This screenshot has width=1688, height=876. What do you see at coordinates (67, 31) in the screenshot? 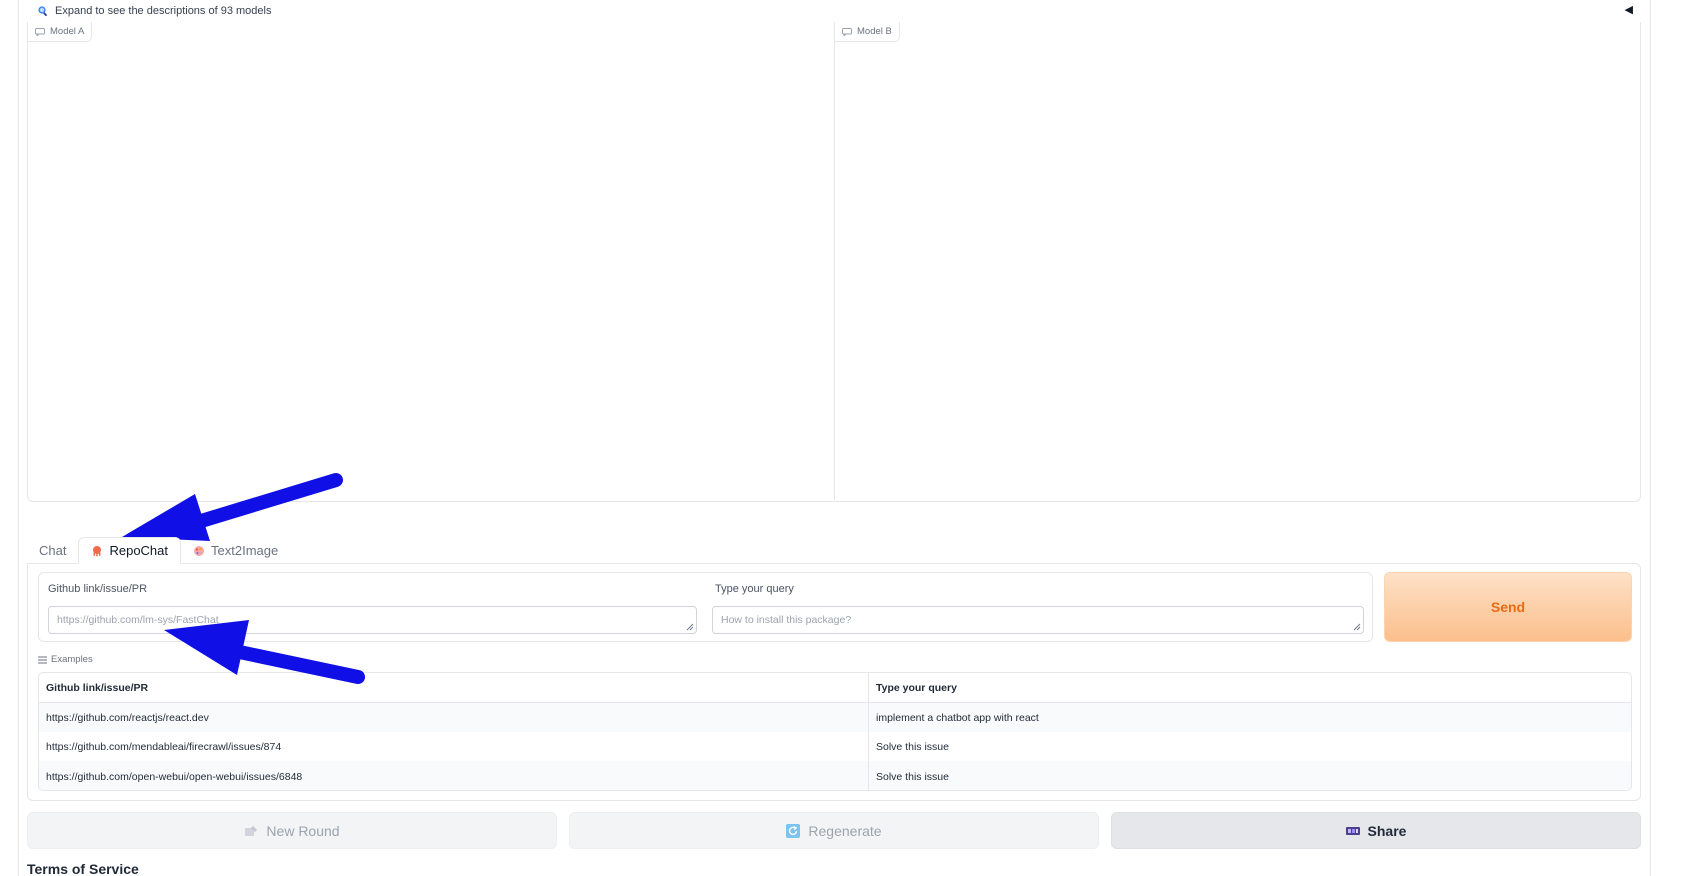
I see `model-a-label: Model A` at bounding box center [67, 31].